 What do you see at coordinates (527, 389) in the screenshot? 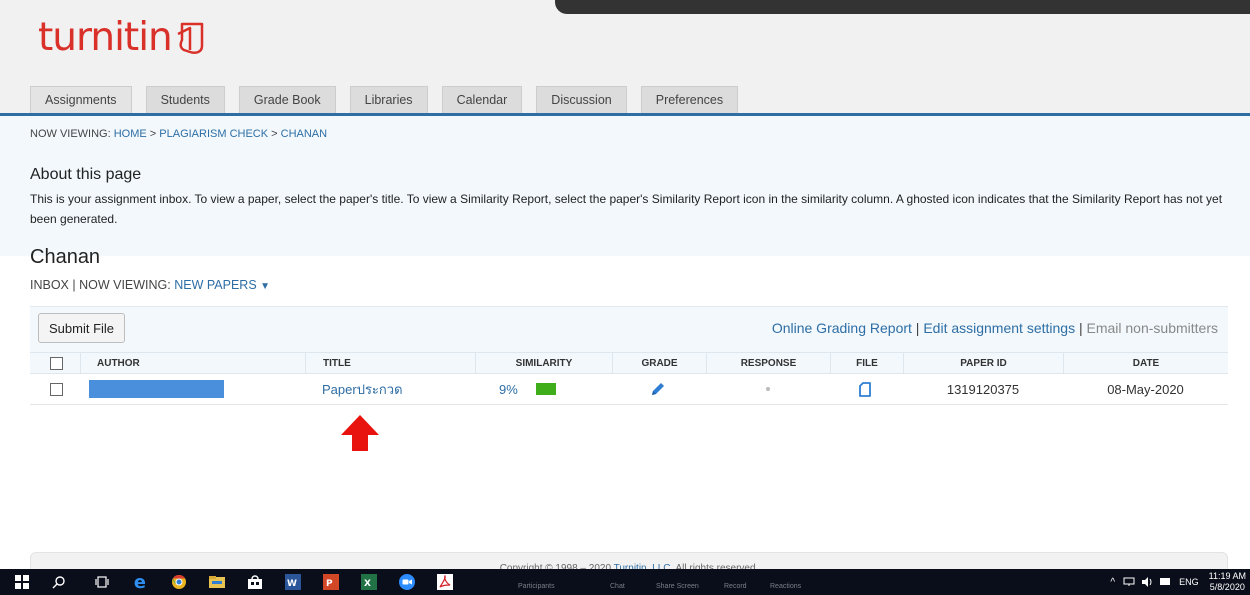
I see `similarity-cell: 9%` at bounding box center [527, 389].